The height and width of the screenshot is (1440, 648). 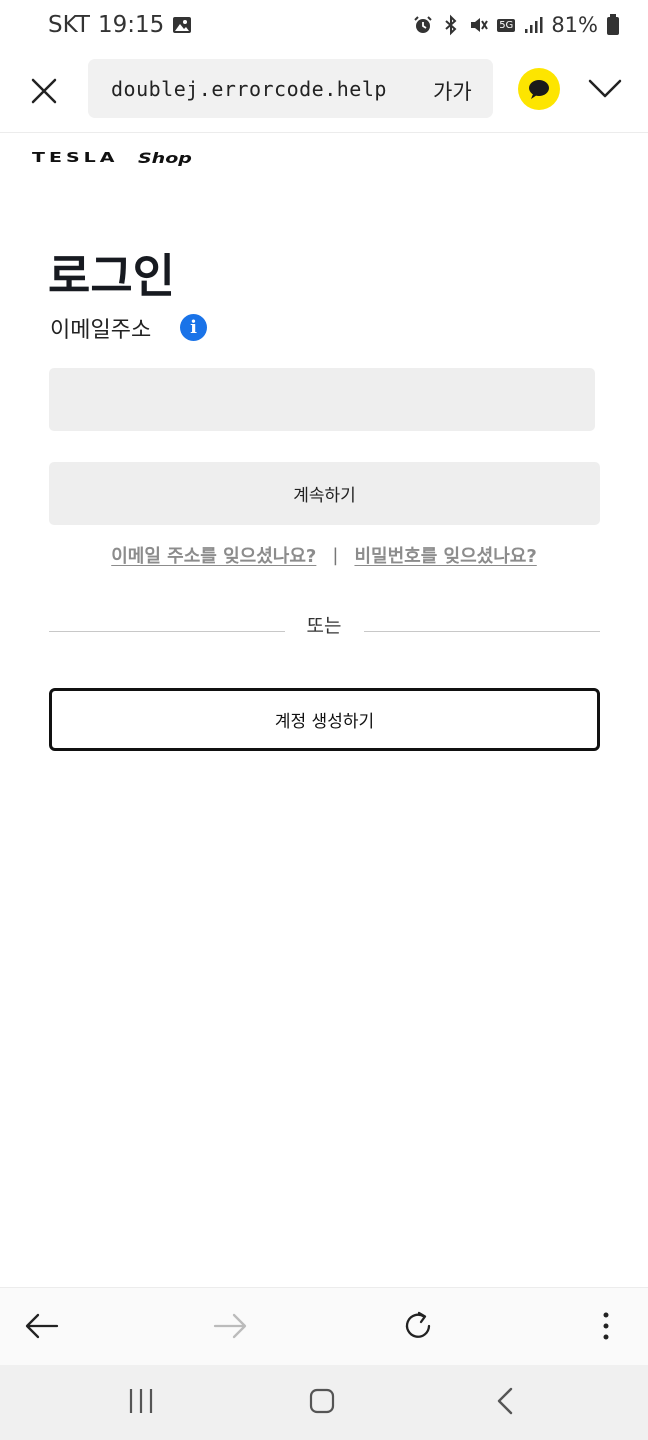 What do you see at coordinates (42, 1326) in the screenshot?
I see `arrow-left-icon` at bounding box center [42, 1326].